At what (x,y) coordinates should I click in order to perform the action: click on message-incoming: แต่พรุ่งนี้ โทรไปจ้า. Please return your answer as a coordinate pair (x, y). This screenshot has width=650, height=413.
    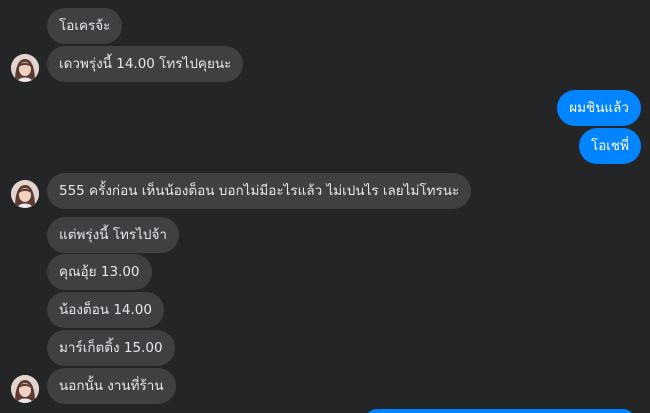
    Looking at the image, I should click on (113, 235).